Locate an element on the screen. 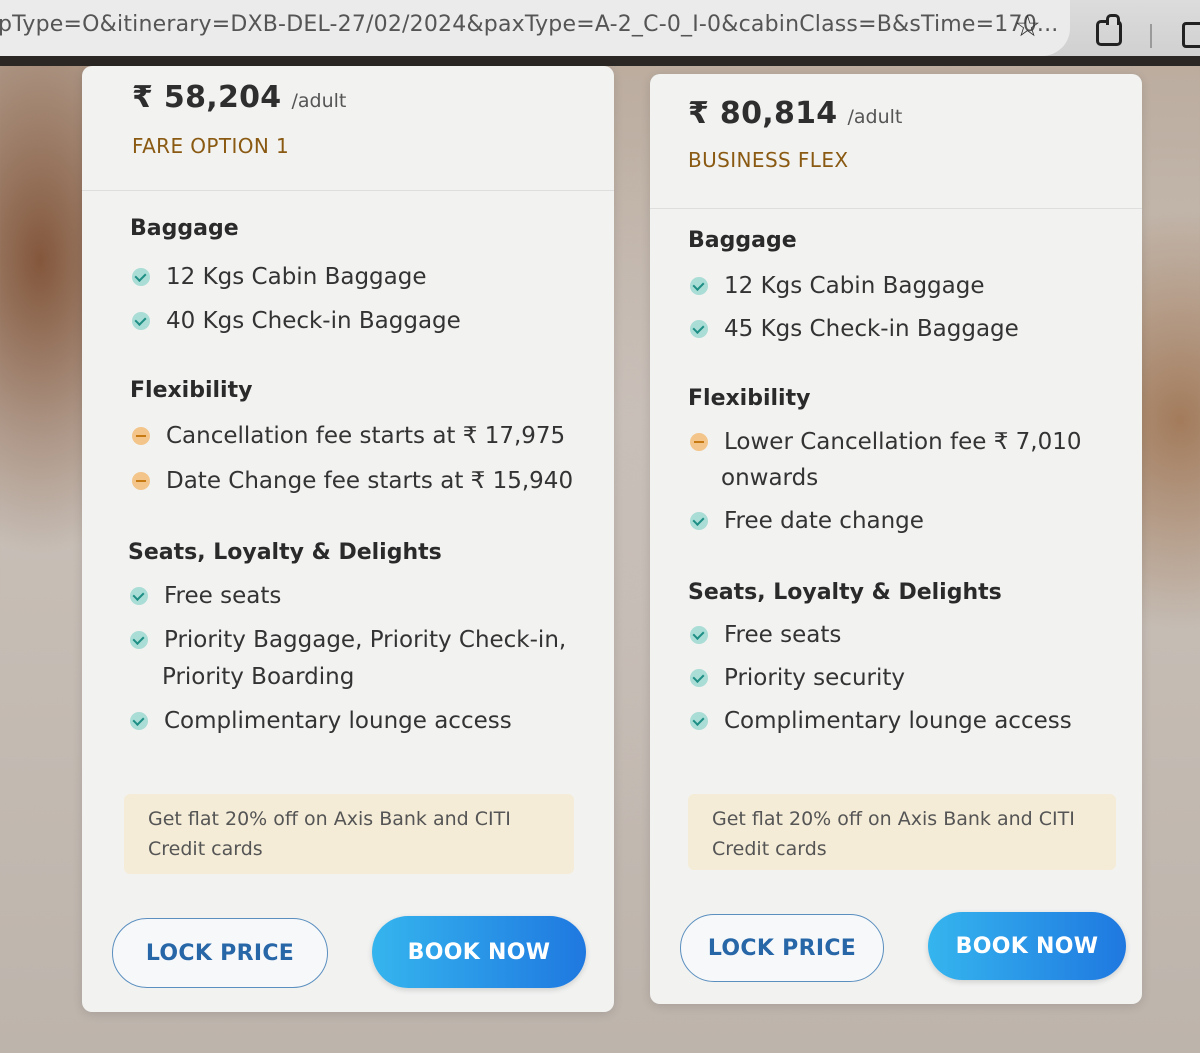 This screenshot has height=1053, width=1200. price-row: ₹ 58,204 /adult is located at coordinates (239, 97).